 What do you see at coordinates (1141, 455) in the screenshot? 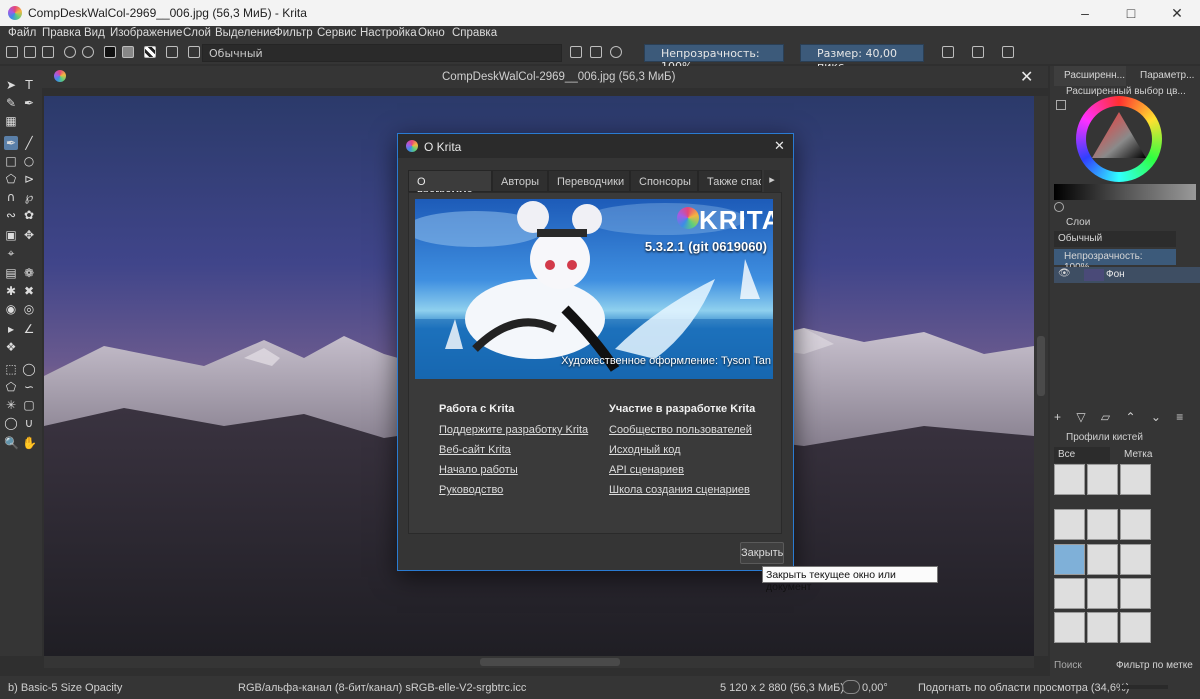
I see `brush-tag-button: Метка` at bounding box center [1141, 455].